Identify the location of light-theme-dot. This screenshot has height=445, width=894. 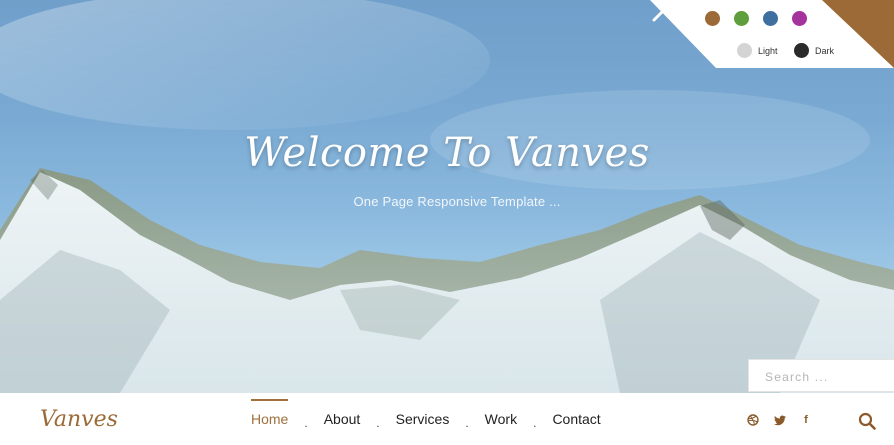
(744, 50).